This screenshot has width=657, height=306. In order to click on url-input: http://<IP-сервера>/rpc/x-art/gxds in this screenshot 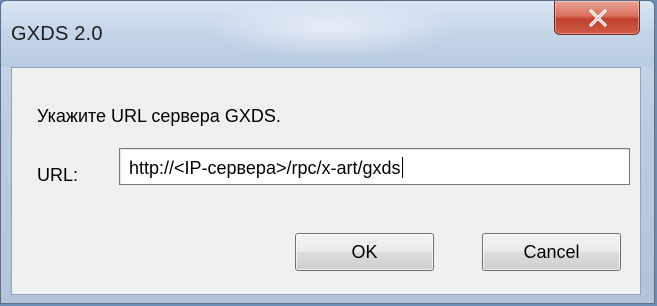, I will do `click(374, 166)`.